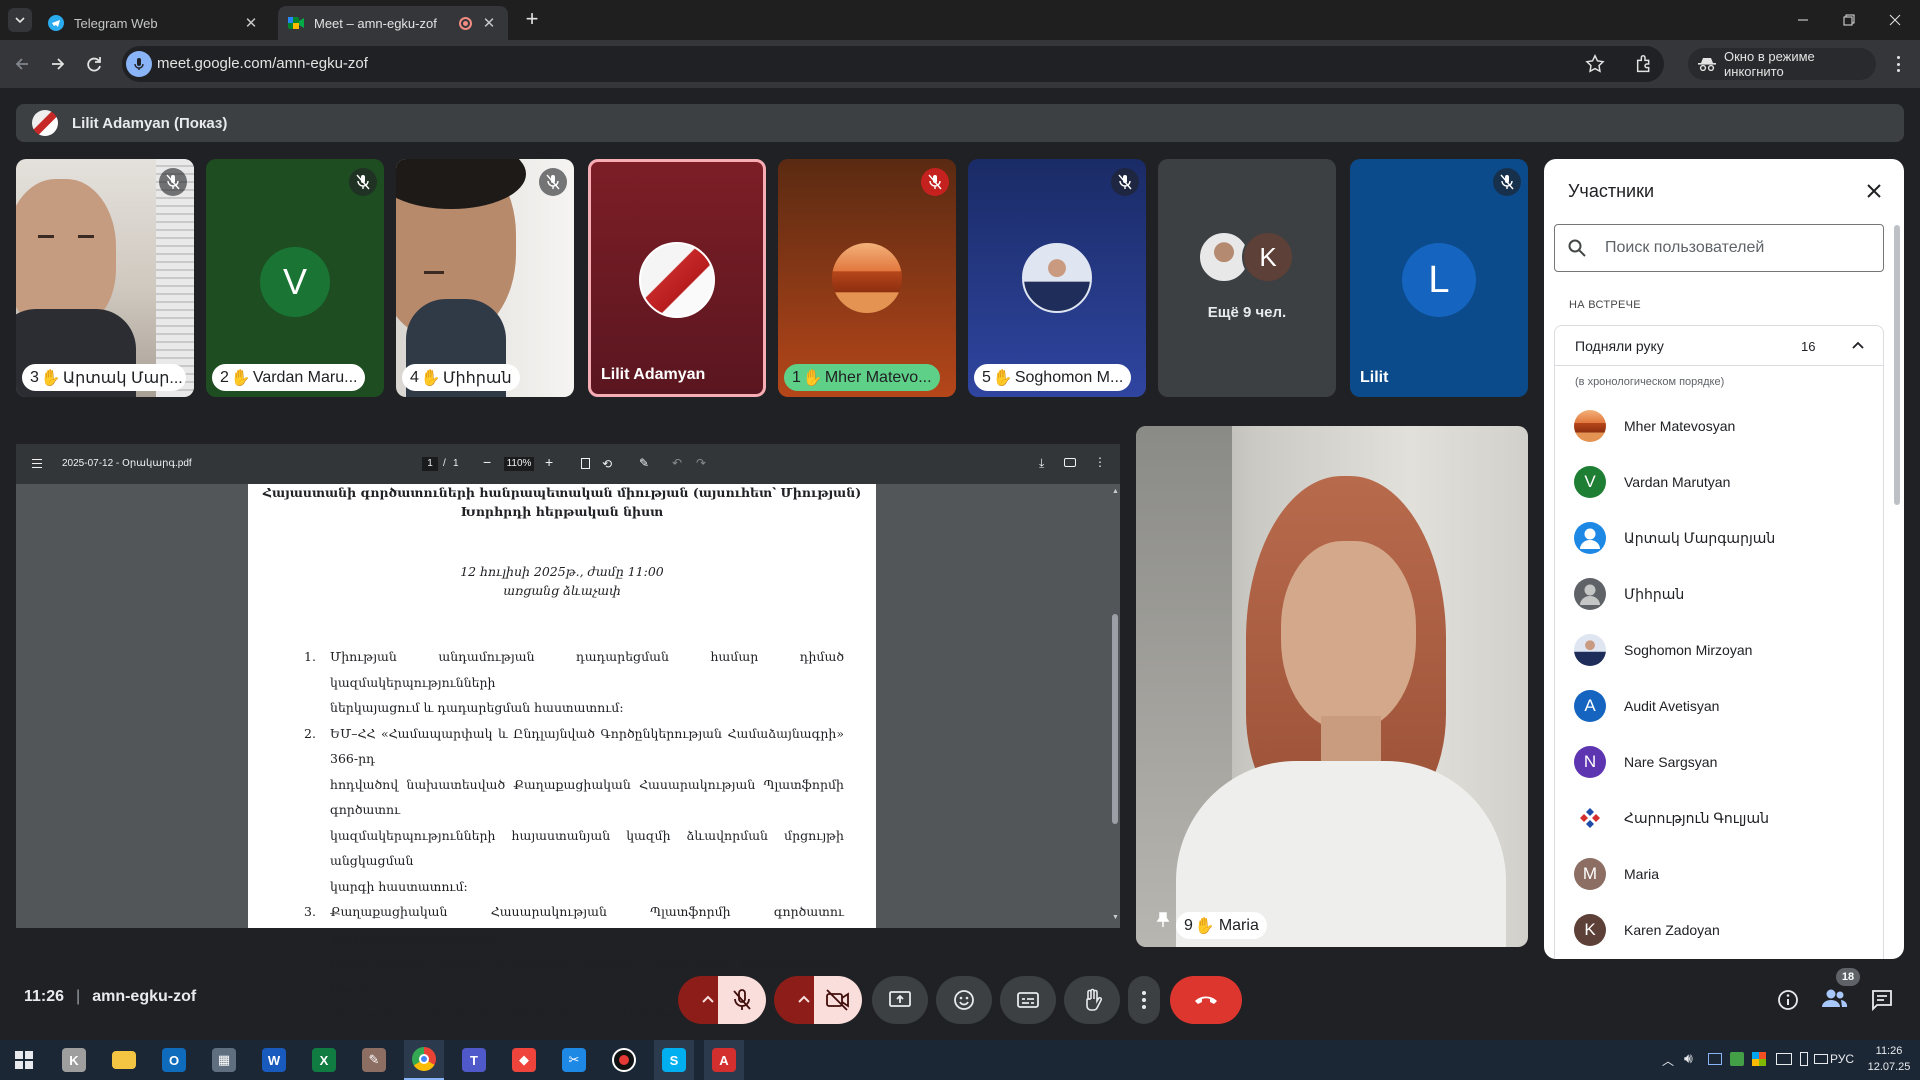 The width and height of the screenshot is (1920, 1080). Describe the element at coordinates (644, 463) in the screenshot. I see `annotate-icon: ✎` at that location.